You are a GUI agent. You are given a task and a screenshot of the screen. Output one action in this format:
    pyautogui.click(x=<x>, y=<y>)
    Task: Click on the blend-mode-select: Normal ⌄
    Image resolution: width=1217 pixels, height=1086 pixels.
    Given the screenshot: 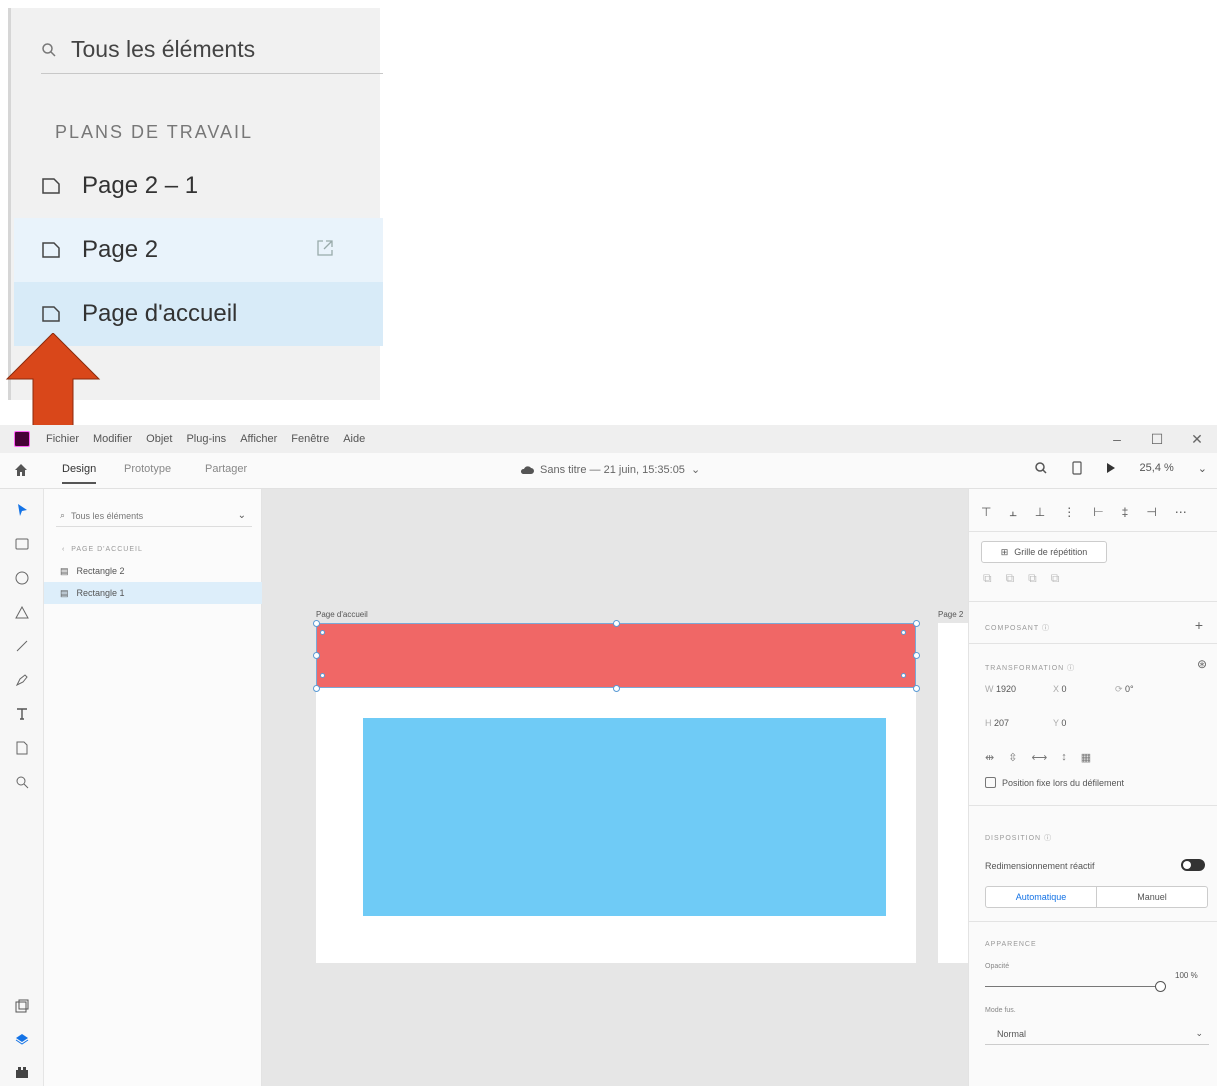 What is the action you would take?
    pyautogui.click(x=1097, y=1034)
    